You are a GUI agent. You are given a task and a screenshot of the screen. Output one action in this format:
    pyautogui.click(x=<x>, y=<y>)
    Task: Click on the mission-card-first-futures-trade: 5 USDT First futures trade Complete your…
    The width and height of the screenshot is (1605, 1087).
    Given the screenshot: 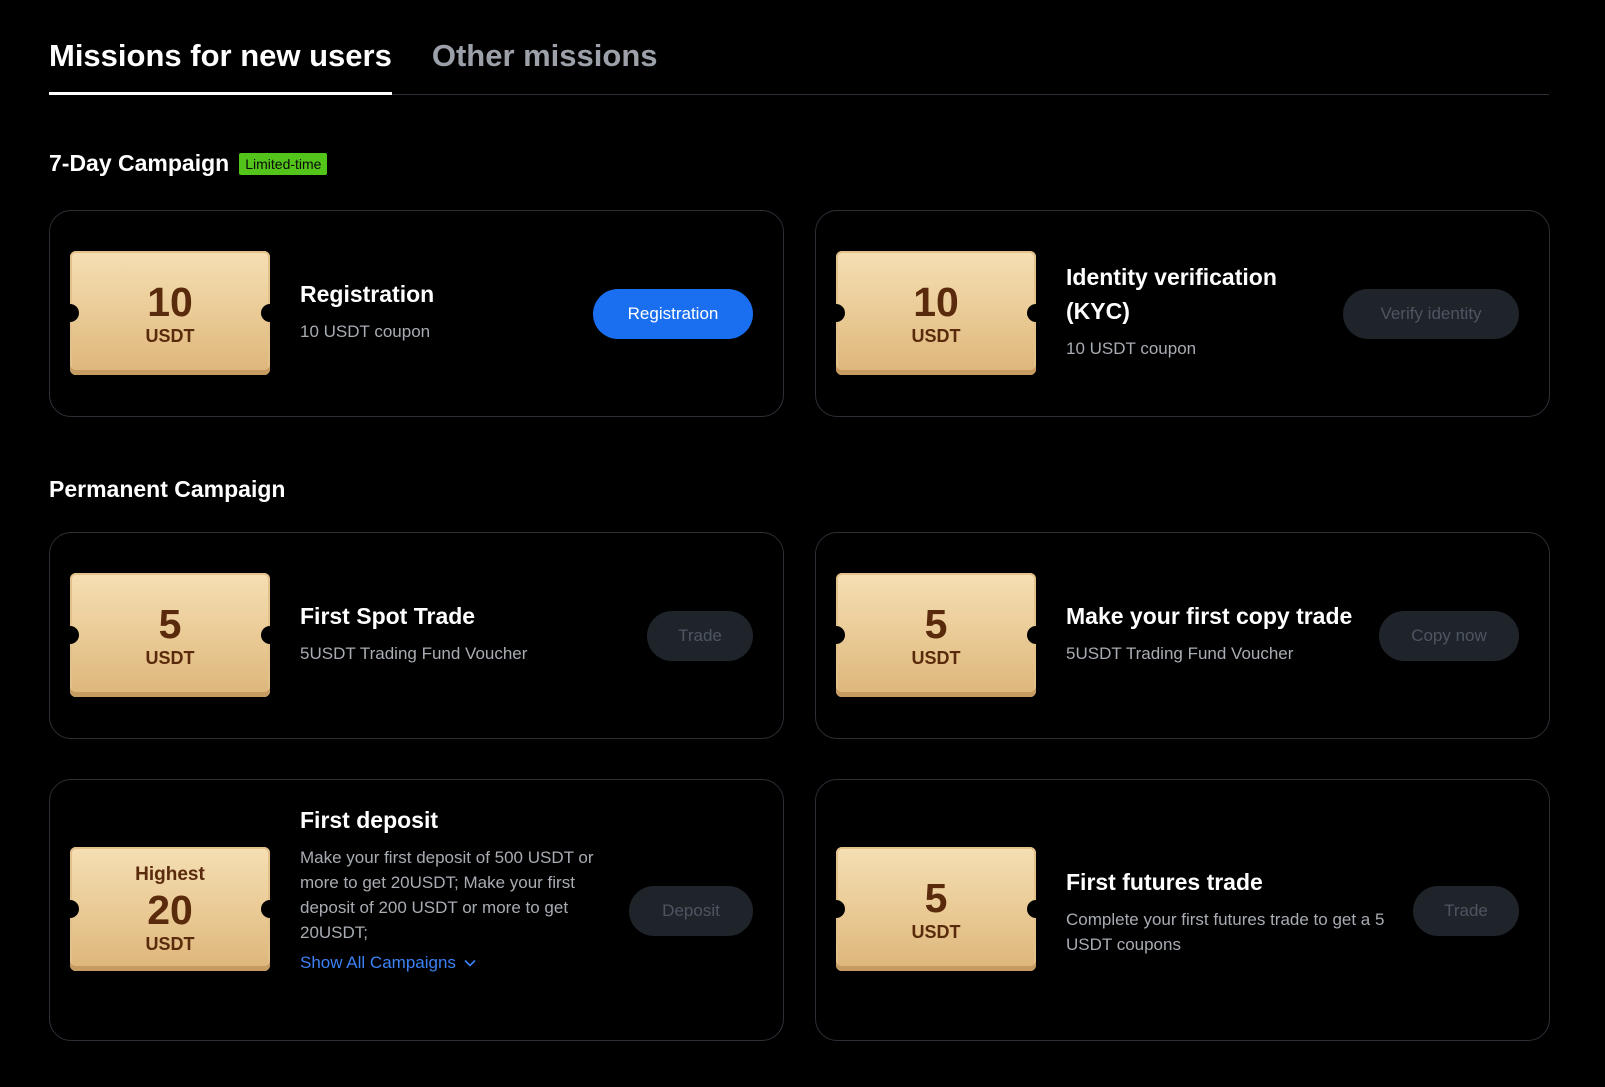 What is the action you would take?
    pyautogui.click(x=1182, y=910)
    